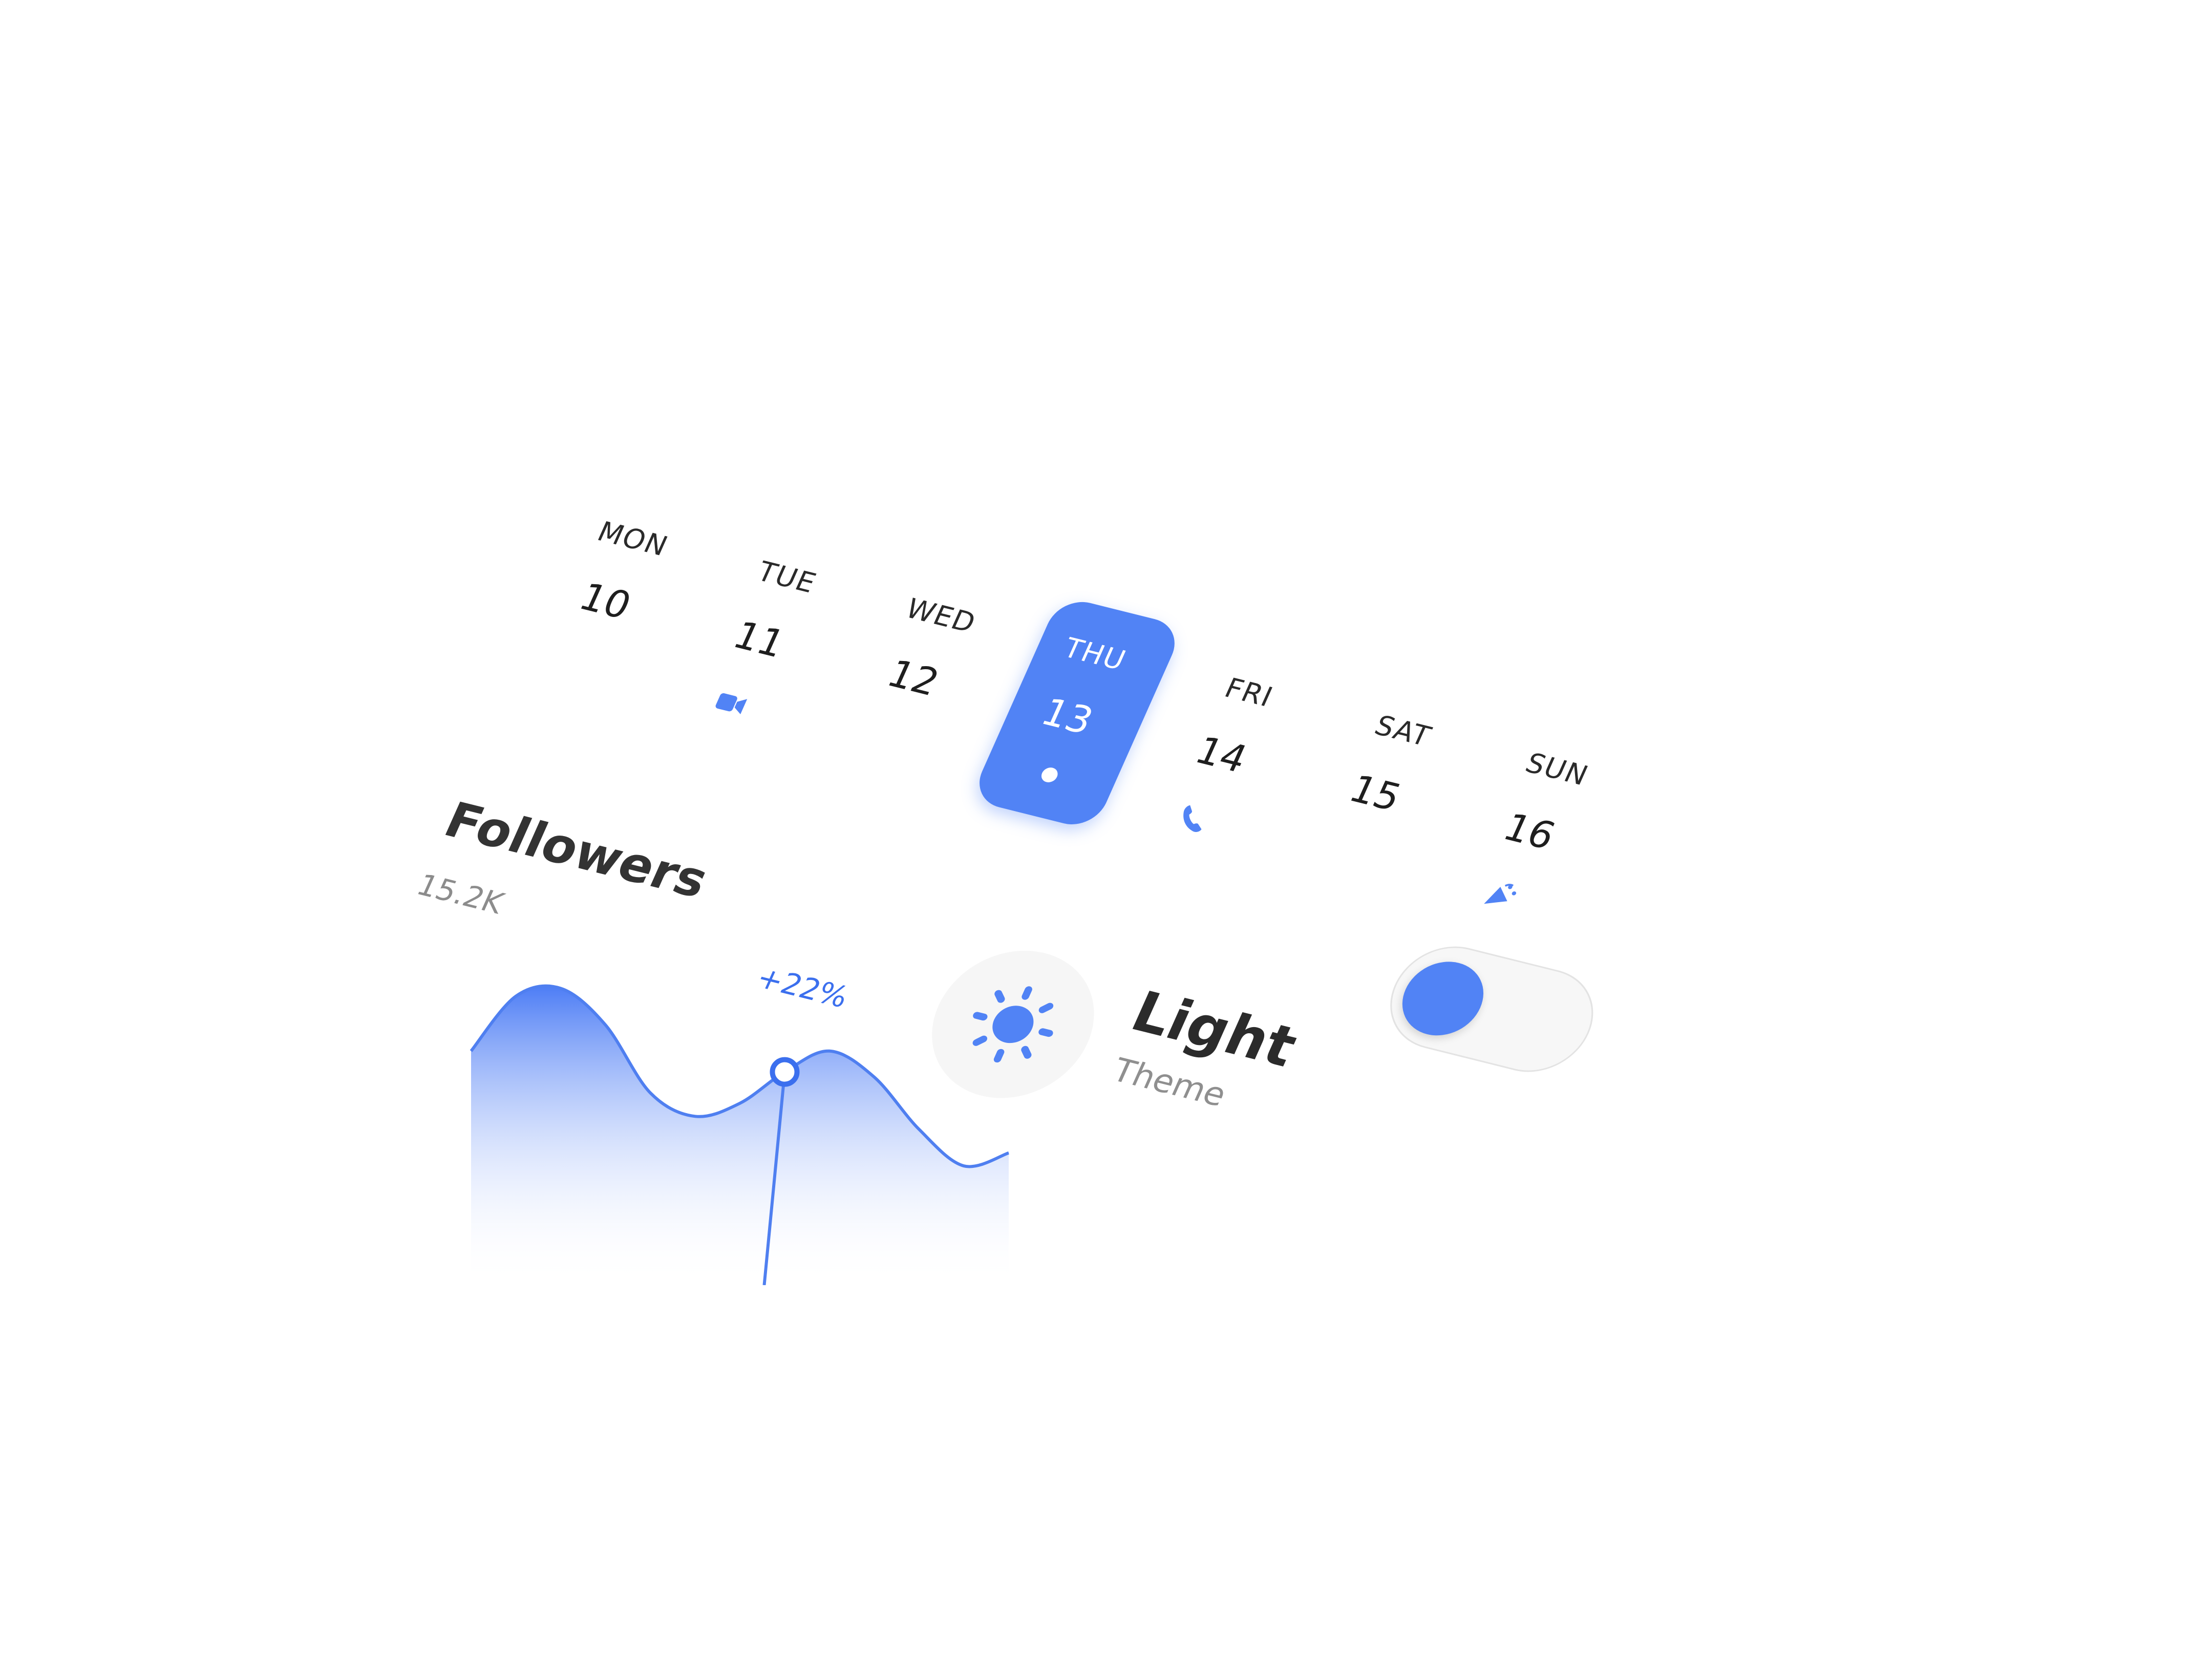  I want to click on calendar-day-thu: THU 13, so click(1073, 720).